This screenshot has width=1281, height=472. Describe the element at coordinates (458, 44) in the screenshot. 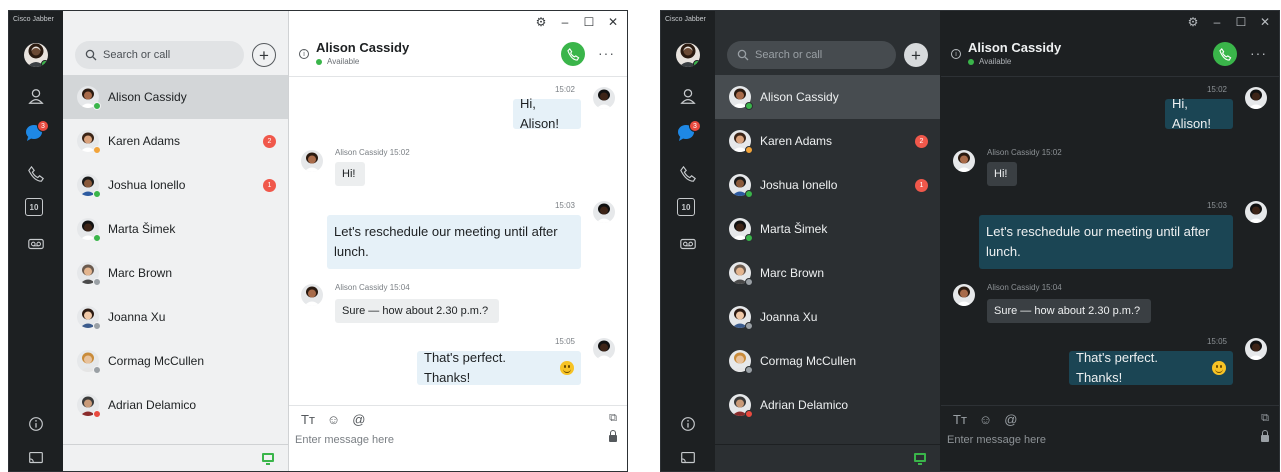

I see `conversation-header: ⚙ – ☐ ✕ i Alison Cassidy Available ···` at that location.